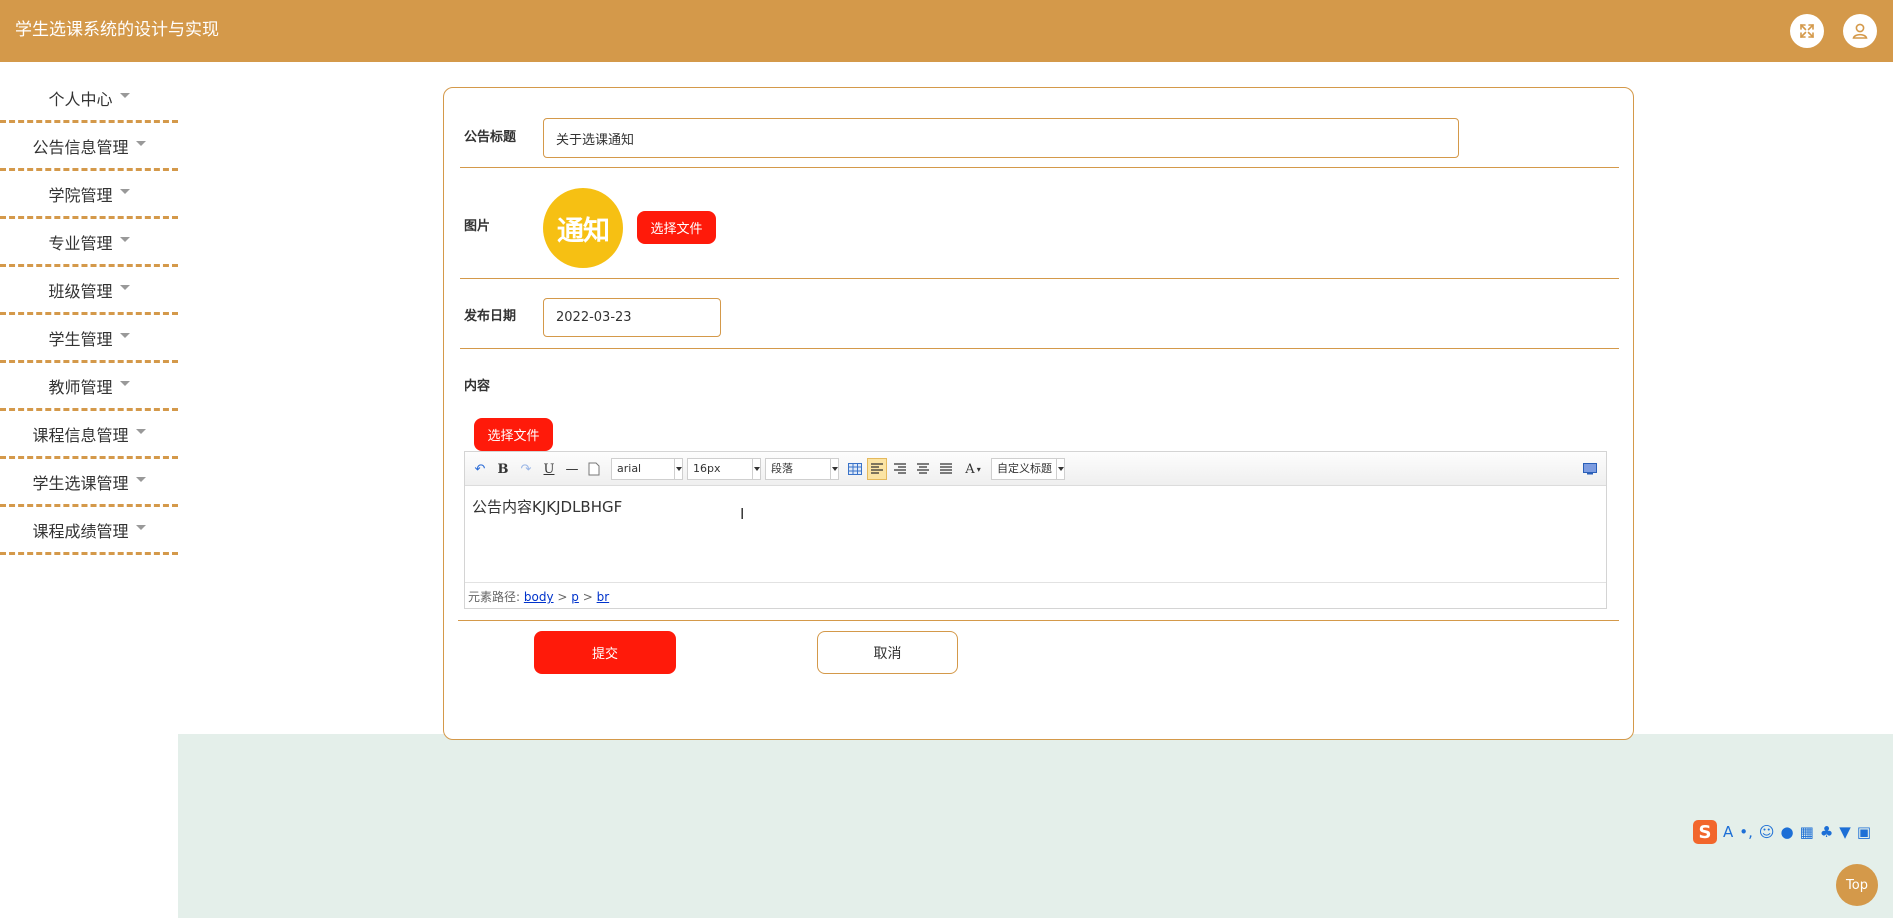 This screenshot has height=918, width=1893. What do you see at coordinates (80, 147) in the screenshot?
I see `sidebar-item-label: 公告信息管理` at bounding box center [80, 147].